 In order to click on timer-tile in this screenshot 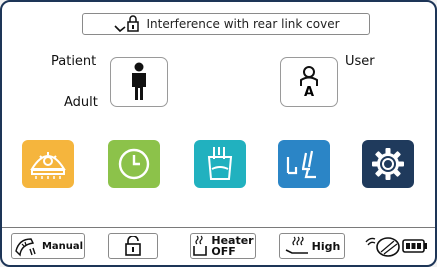, I will do `click(134, 164)`.